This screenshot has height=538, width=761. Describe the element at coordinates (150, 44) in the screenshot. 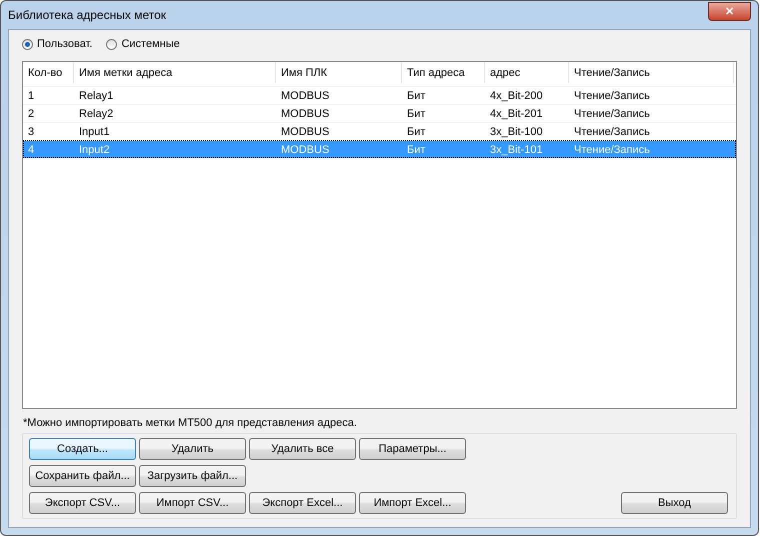

I see `radio-label: Системные` at that location.